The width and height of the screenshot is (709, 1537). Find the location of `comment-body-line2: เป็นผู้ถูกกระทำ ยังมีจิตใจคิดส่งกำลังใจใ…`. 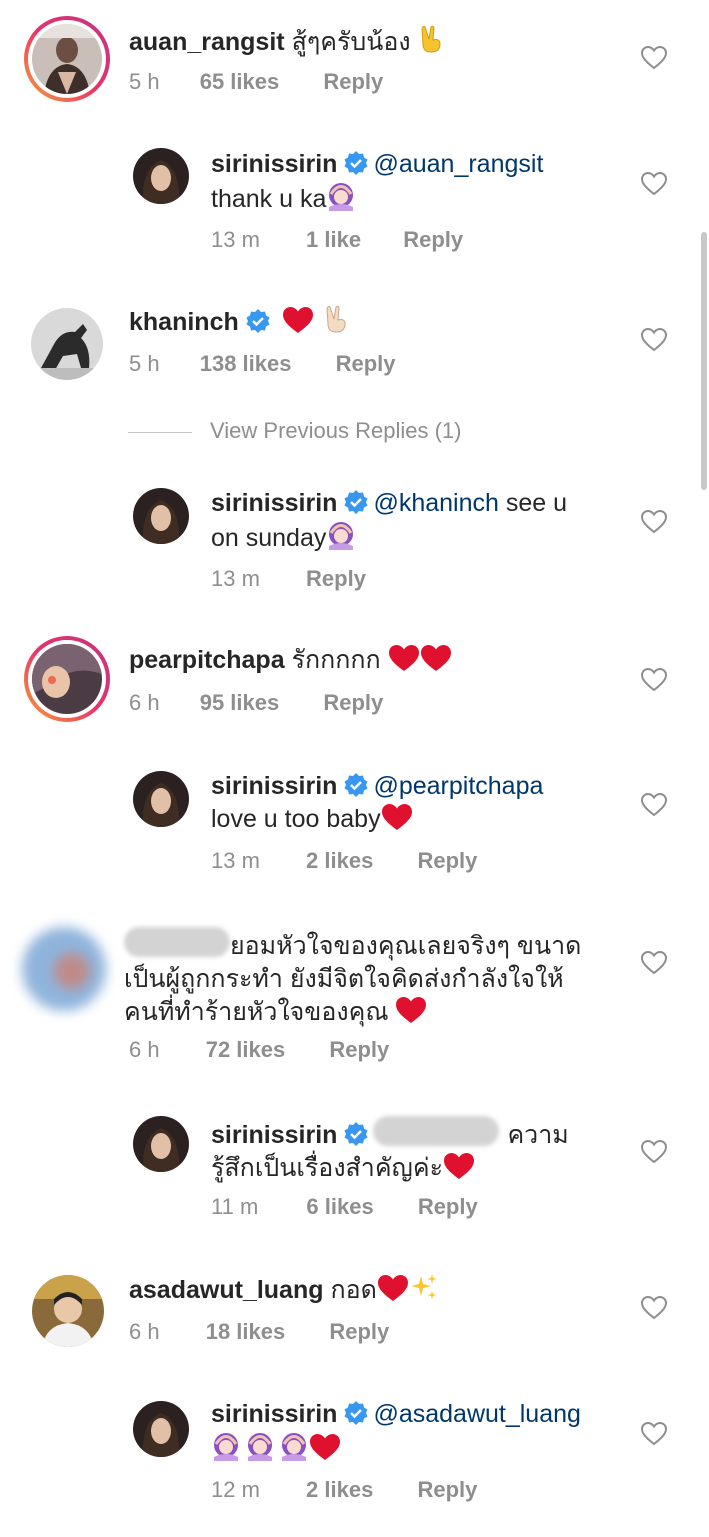

comment-body-line2: เป็นผู้ถูกกระทำ ยังมีจิตใจคิดส่งกำลังใจใ… is located at coordinates (344, 979).